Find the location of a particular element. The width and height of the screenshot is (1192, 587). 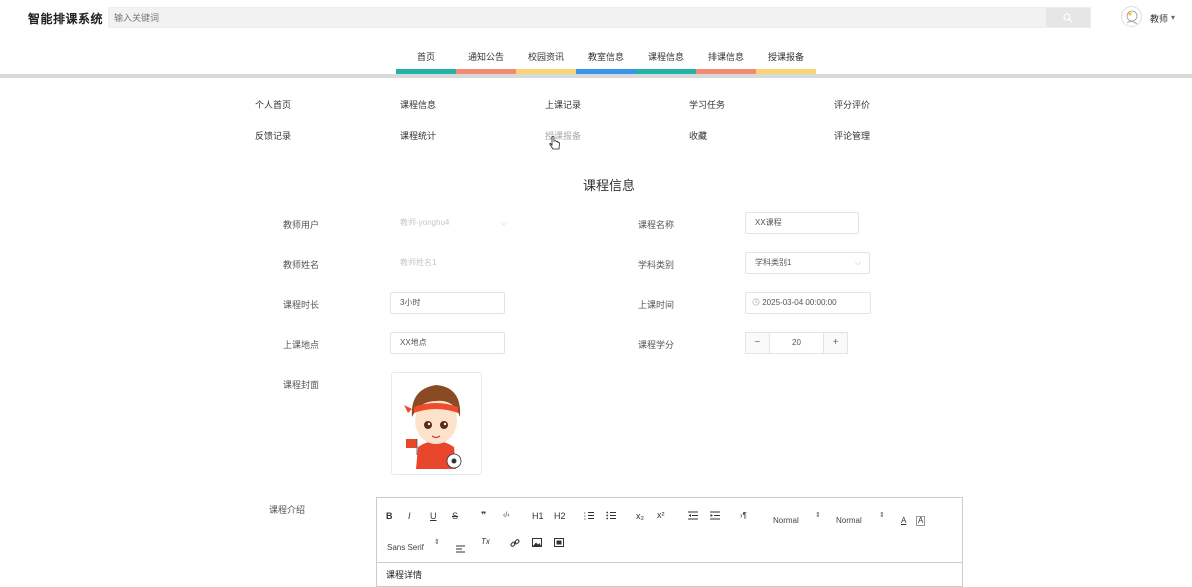

nav-campus-news: 校园资讯 is located at coordinates (546, 60).